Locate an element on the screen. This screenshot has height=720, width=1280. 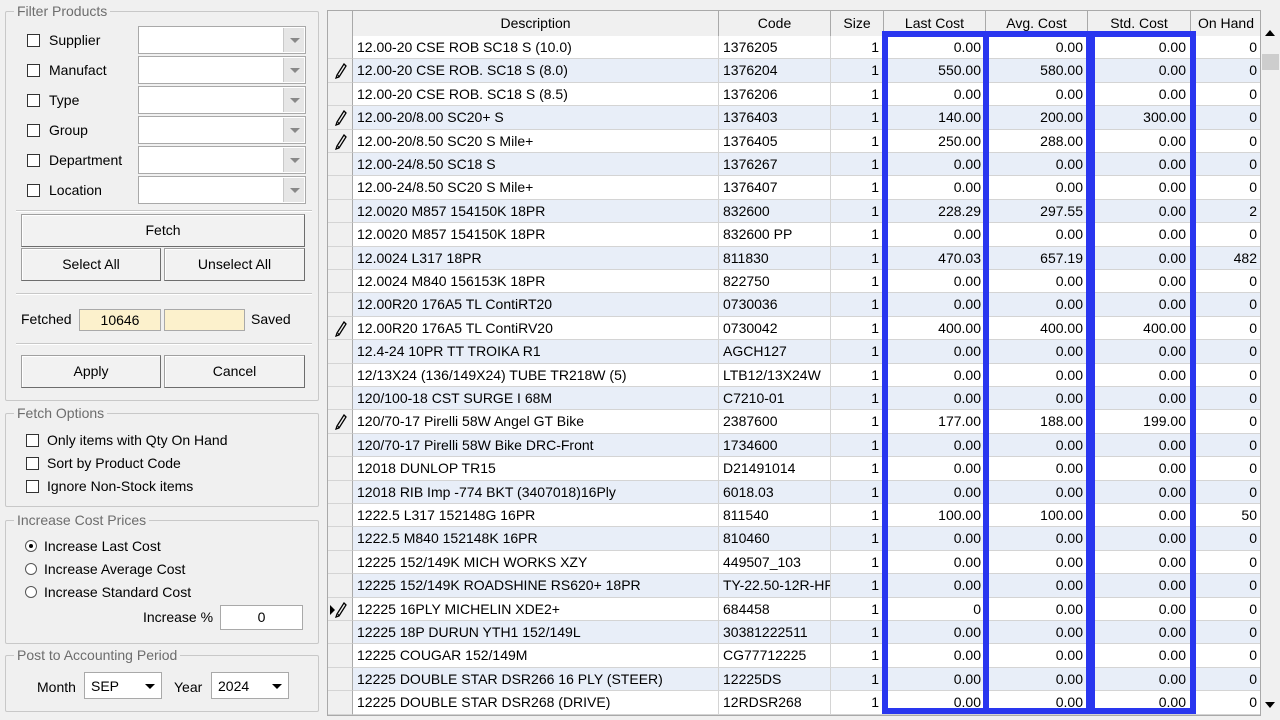
location-checkbox is located at coordinates (33, 190).